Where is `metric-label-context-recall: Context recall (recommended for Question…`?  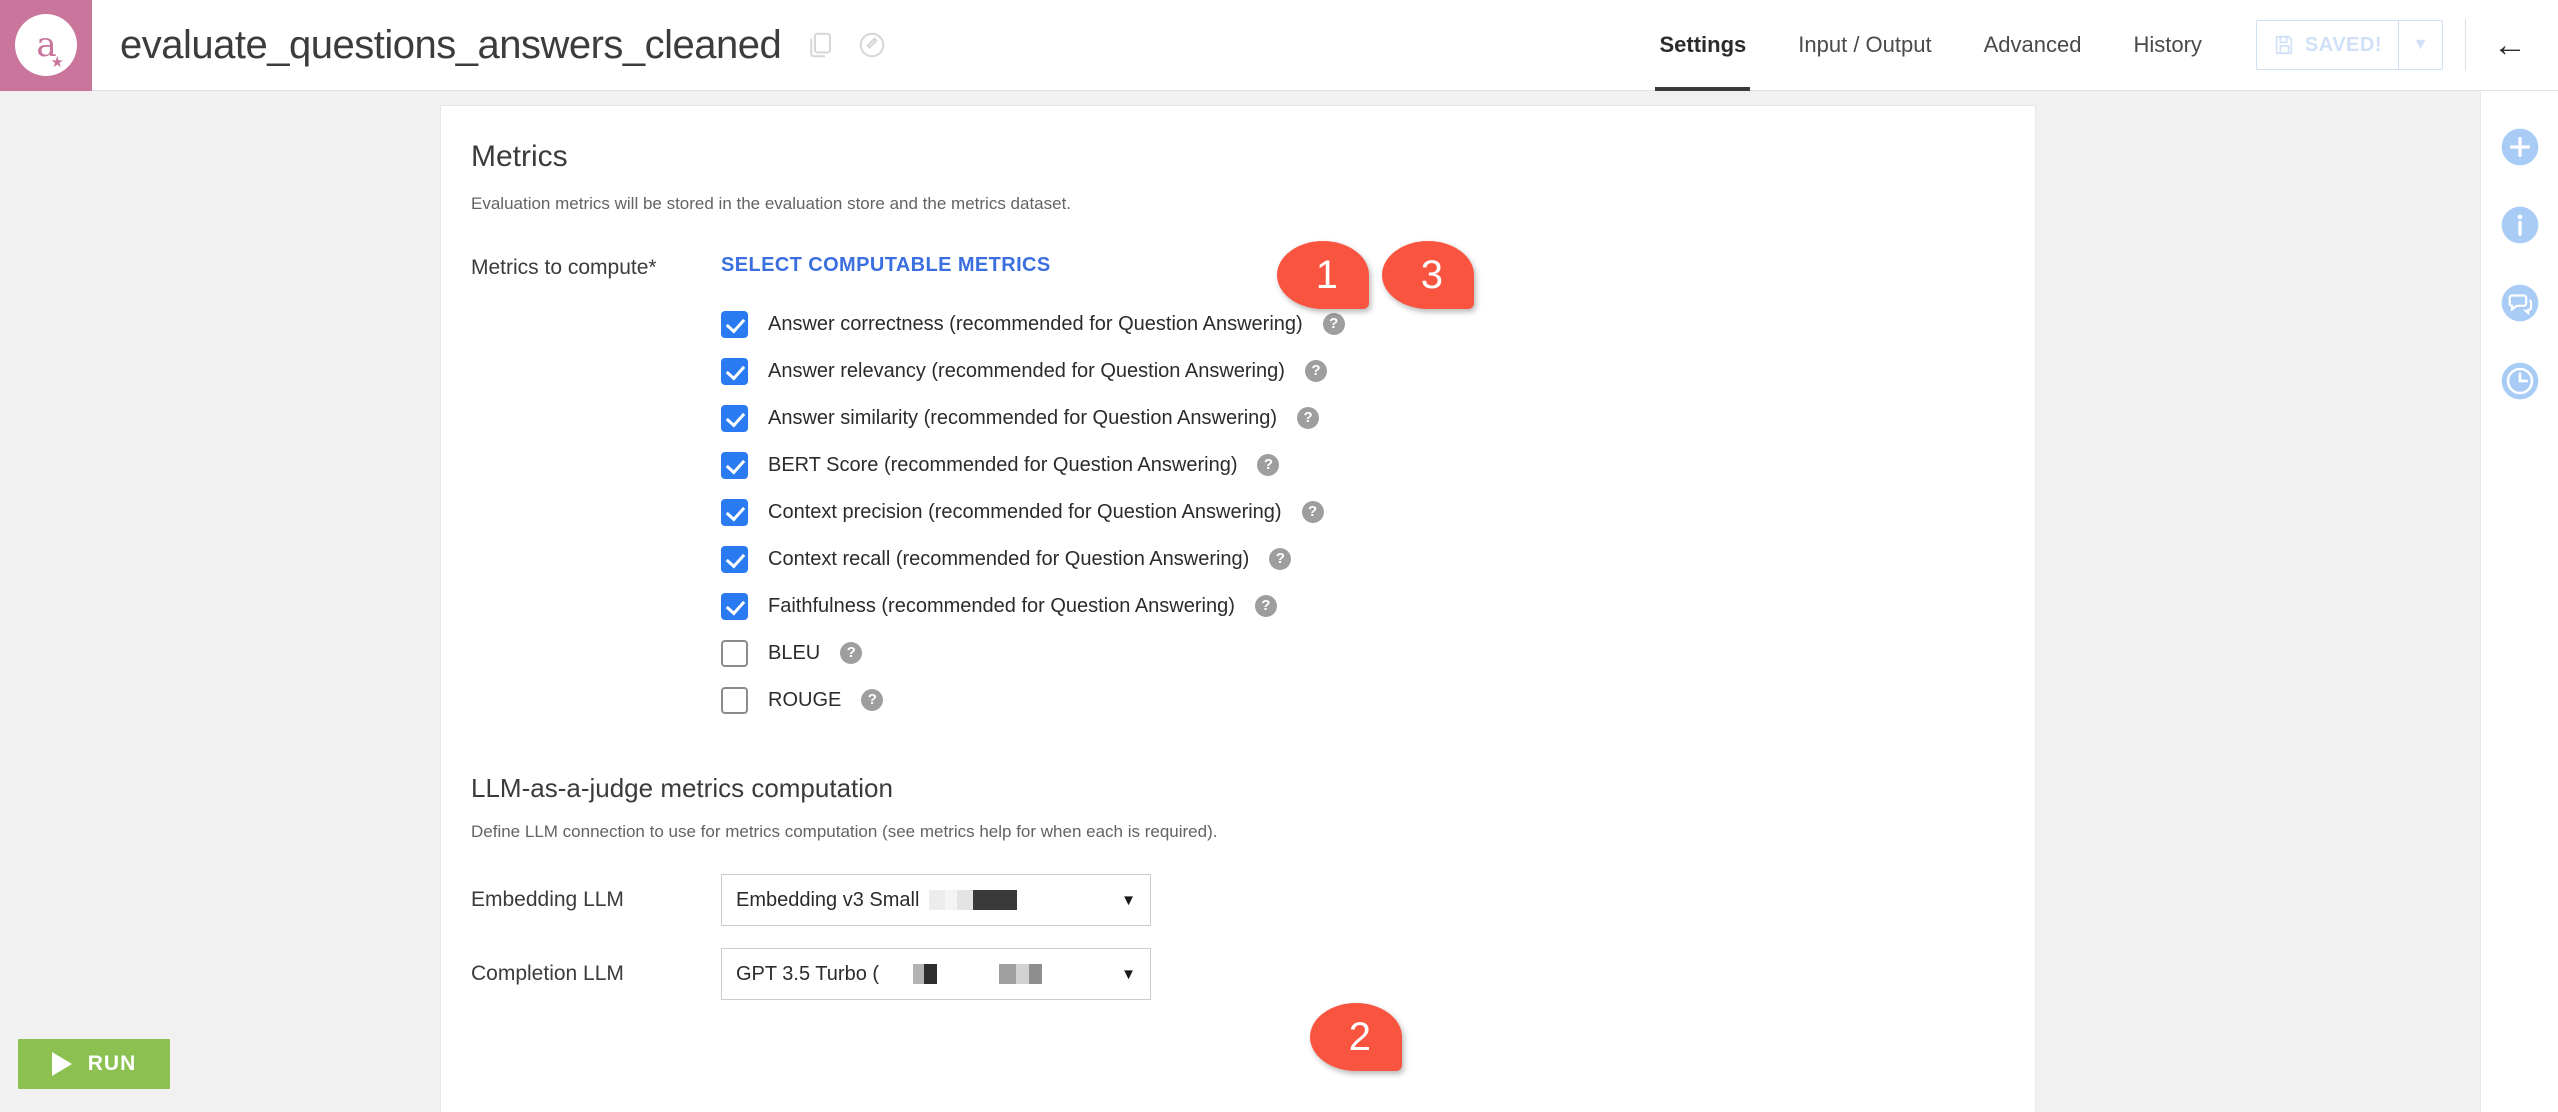
metric-label-context-recall: Context recall (recommended for Question… is located at coordinates (1009, 558).